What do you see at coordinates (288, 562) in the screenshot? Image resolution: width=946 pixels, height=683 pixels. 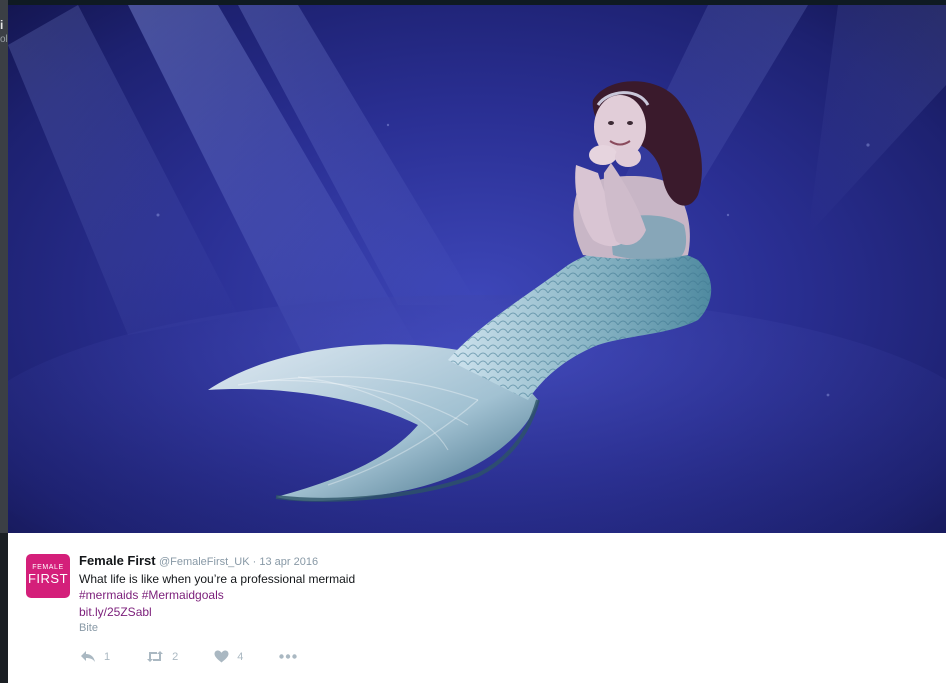 I see `tweet-date: 13 apr 2016` at bounding box center [288, 562].